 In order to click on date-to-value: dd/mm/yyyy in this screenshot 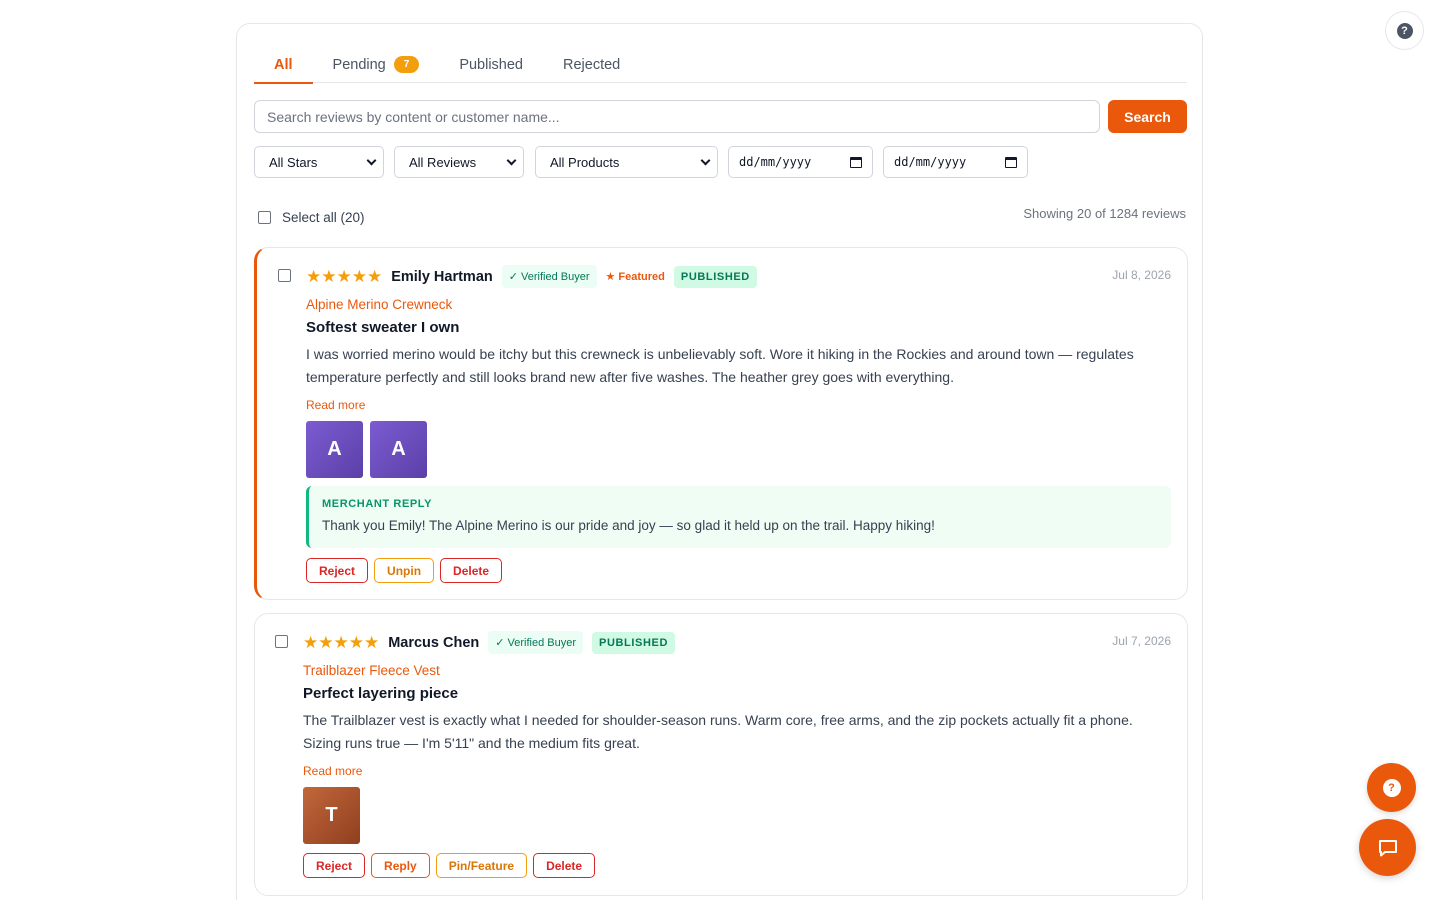, I will do `click(930, 162)`.